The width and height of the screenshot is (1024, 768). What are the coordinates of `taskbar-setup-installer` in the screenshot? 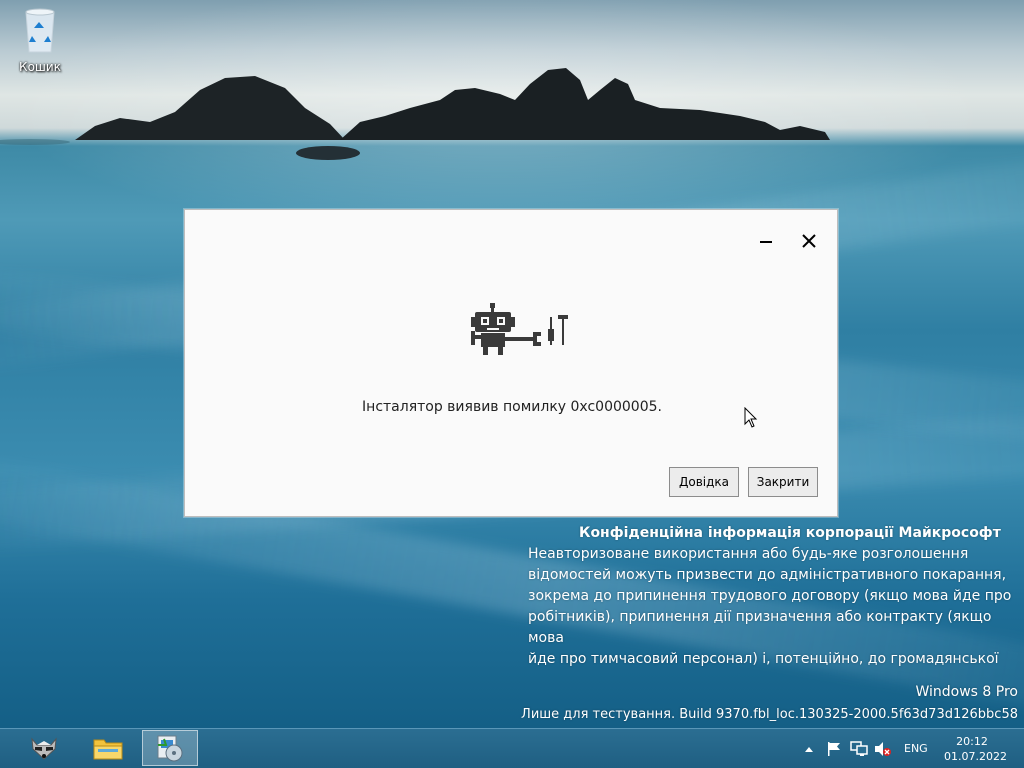 It's located at (170, 748).